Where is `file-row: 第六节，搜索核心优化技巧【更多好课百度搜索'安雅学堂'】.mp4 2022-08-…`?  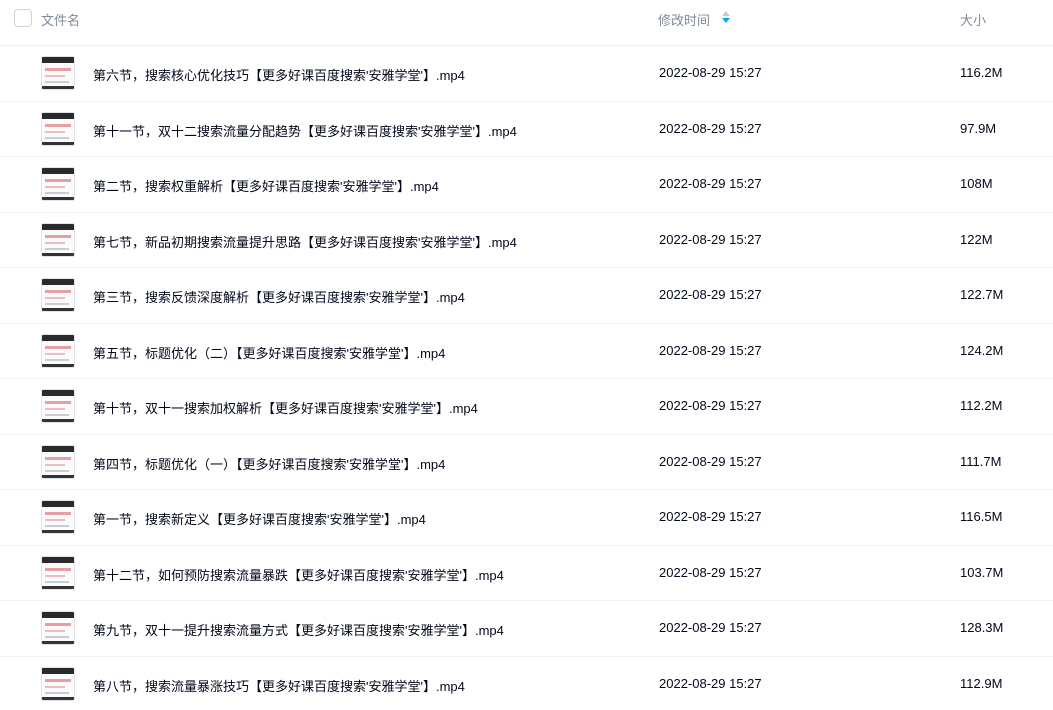 file-row: 第六节，搜索核心优化技巧【更多好课百度搜索'安雅学堂'】.mp4 2022-08-… is located at coordinates (526, 74).